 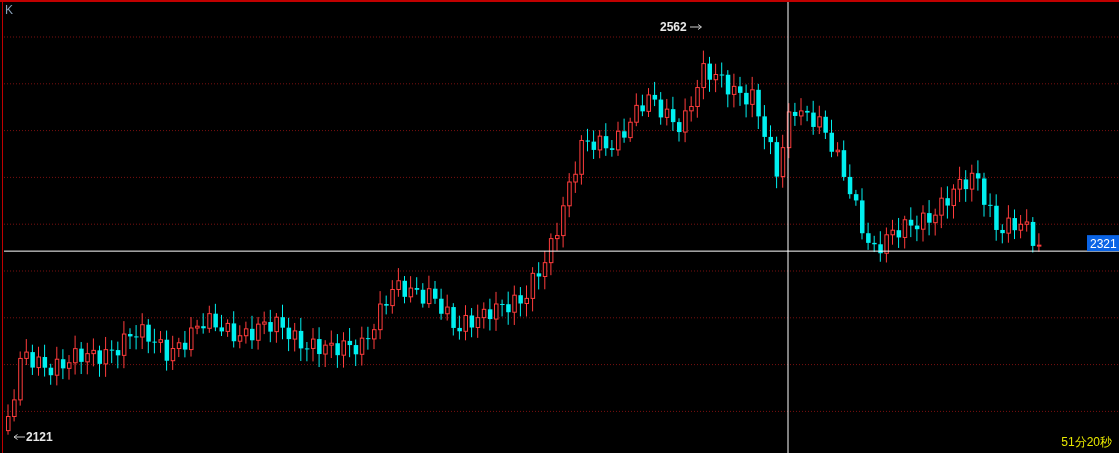 I want to click on high-price-label: 2562, so click(x=673, y=27).